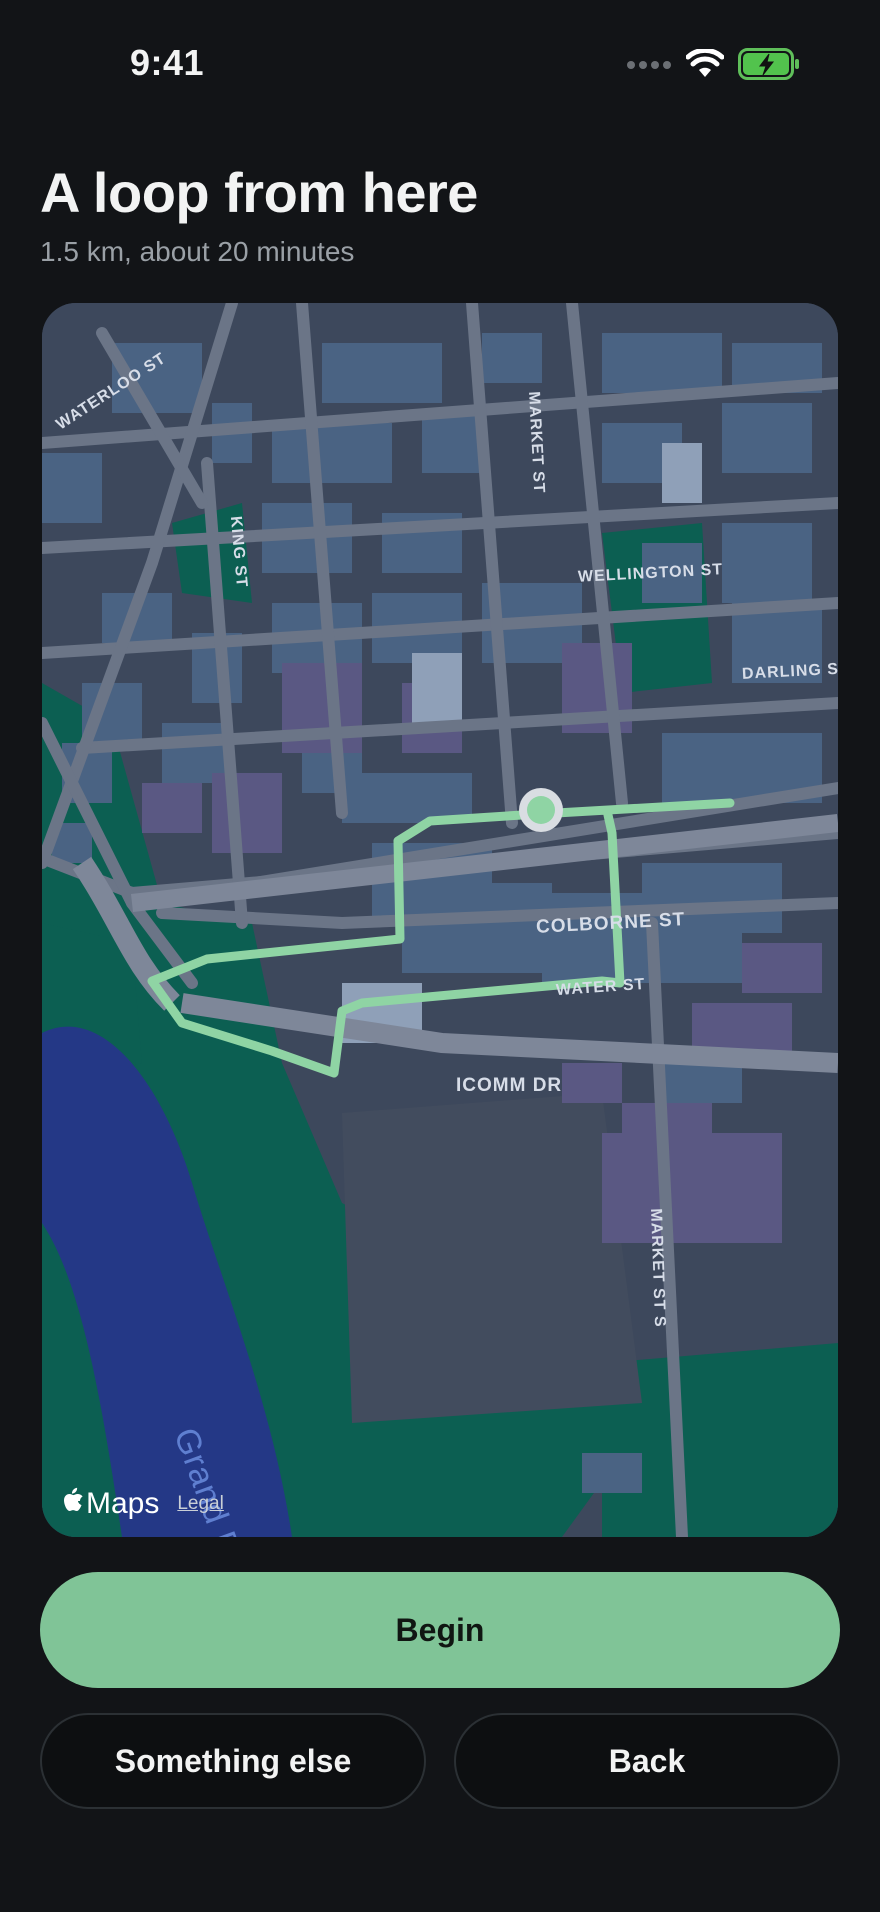 The width and height of the screenshot is (880, 1912). Describe the element at coordinates (440, 1630) in the screenshot. I see `begin-button: Begin` at that location.